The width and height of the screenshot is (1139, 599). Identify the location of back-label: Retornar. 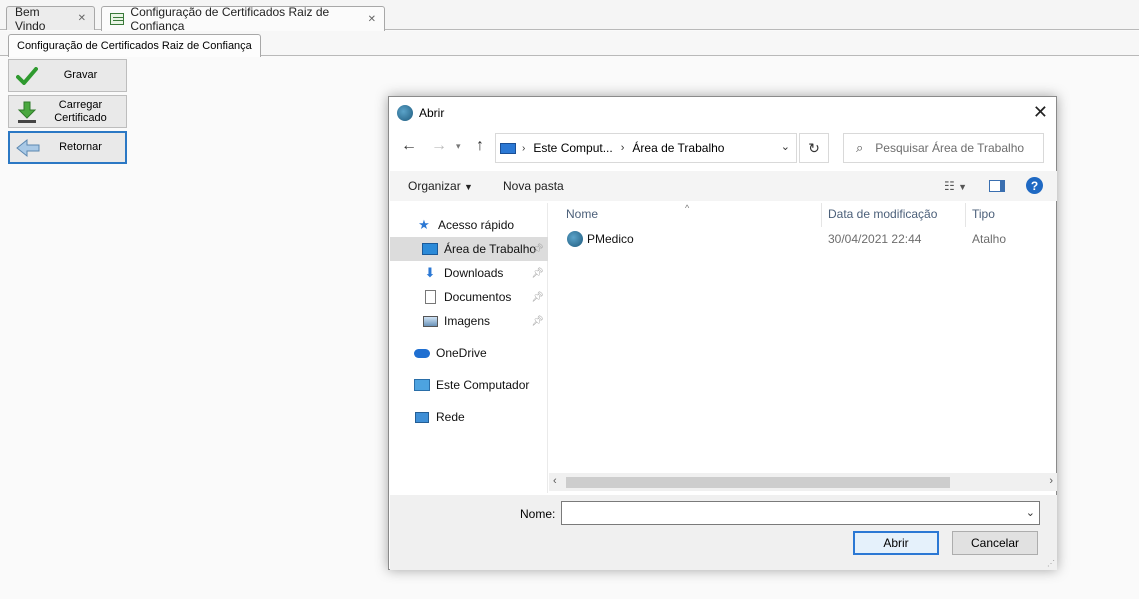
(80, 147).